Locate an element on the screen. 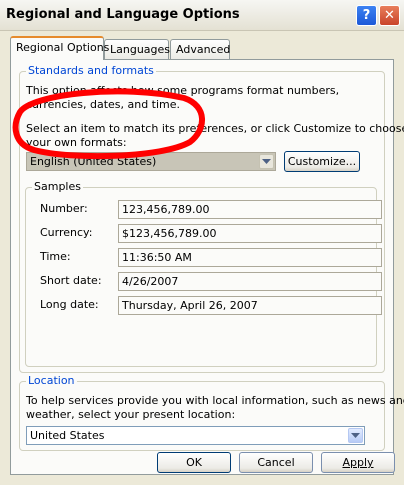  standards-group-title: Standards and formats is located at coordinates (91, 70).